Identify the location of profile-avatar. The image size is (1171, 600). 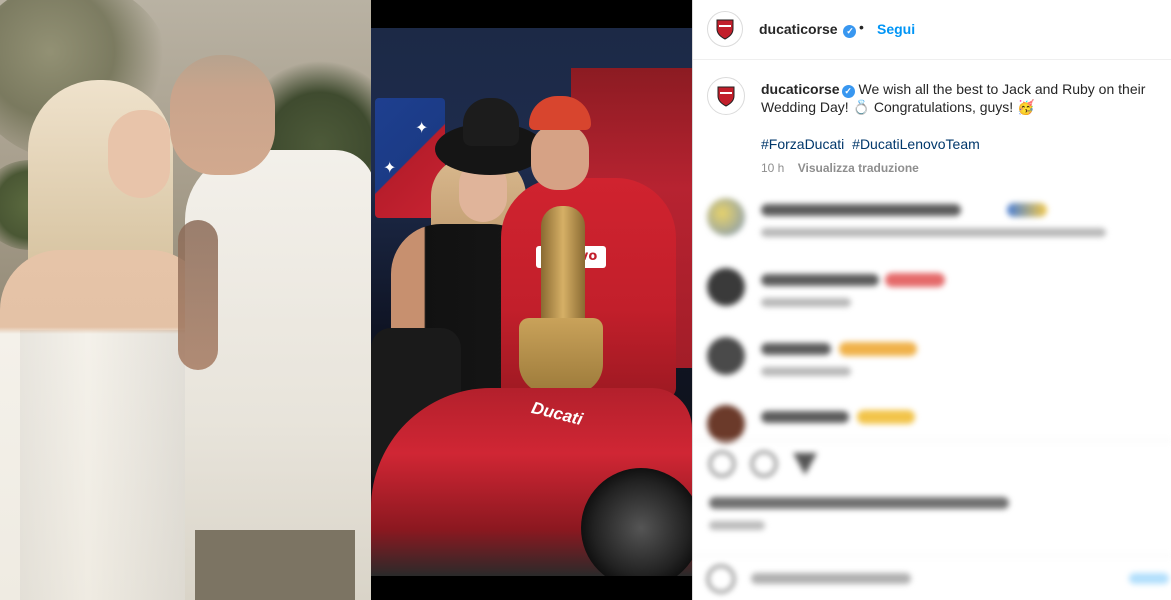
(725, 29).